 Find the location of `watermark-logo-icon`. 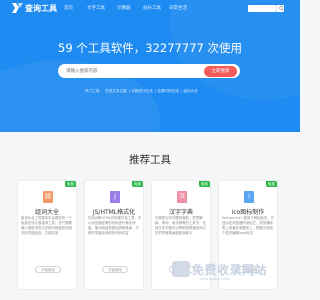

watermark-logo-icon is located at coordinates (181, 269).